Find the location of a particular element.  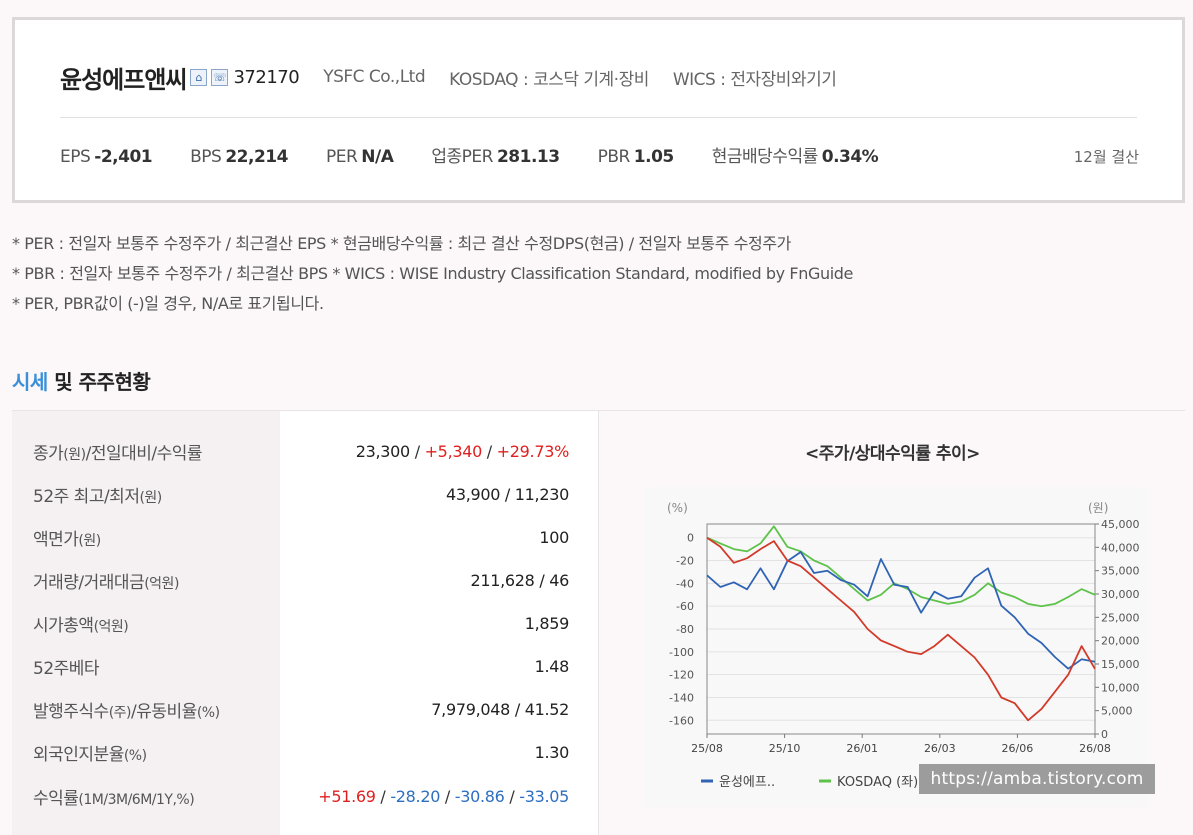

left-tick-label: -20 is located at coordinates (685, 561).